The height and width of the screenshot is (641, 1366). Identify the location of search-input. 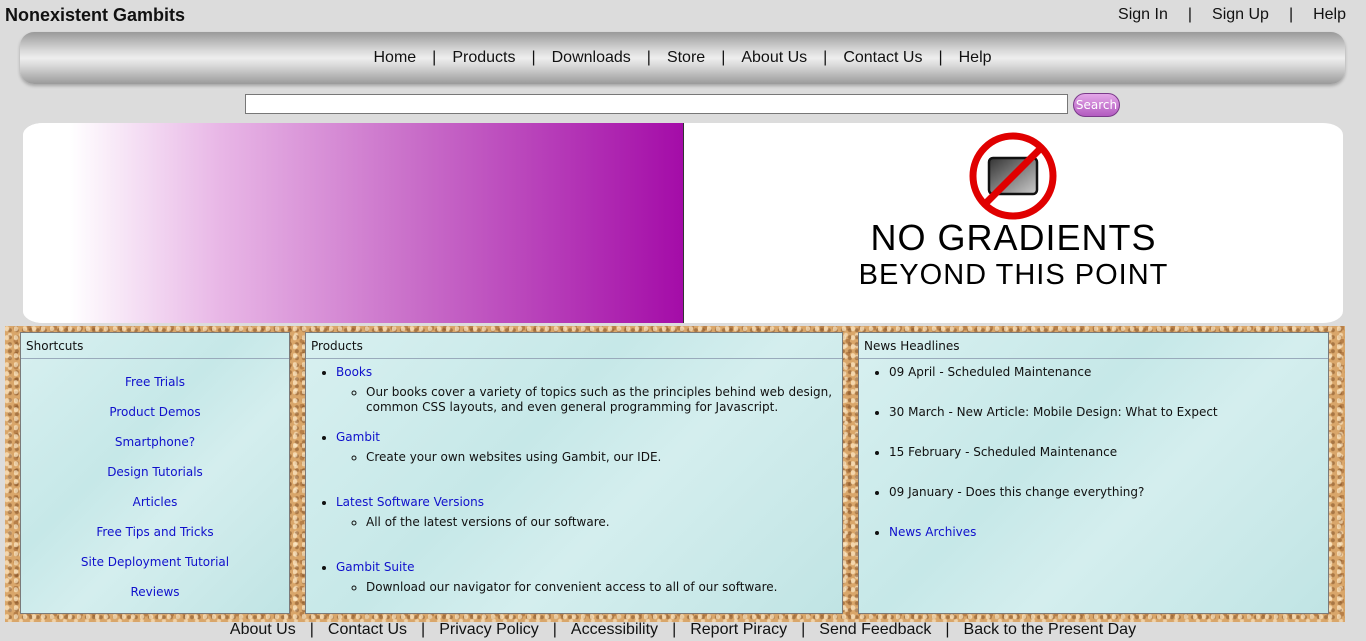
(656, 104).